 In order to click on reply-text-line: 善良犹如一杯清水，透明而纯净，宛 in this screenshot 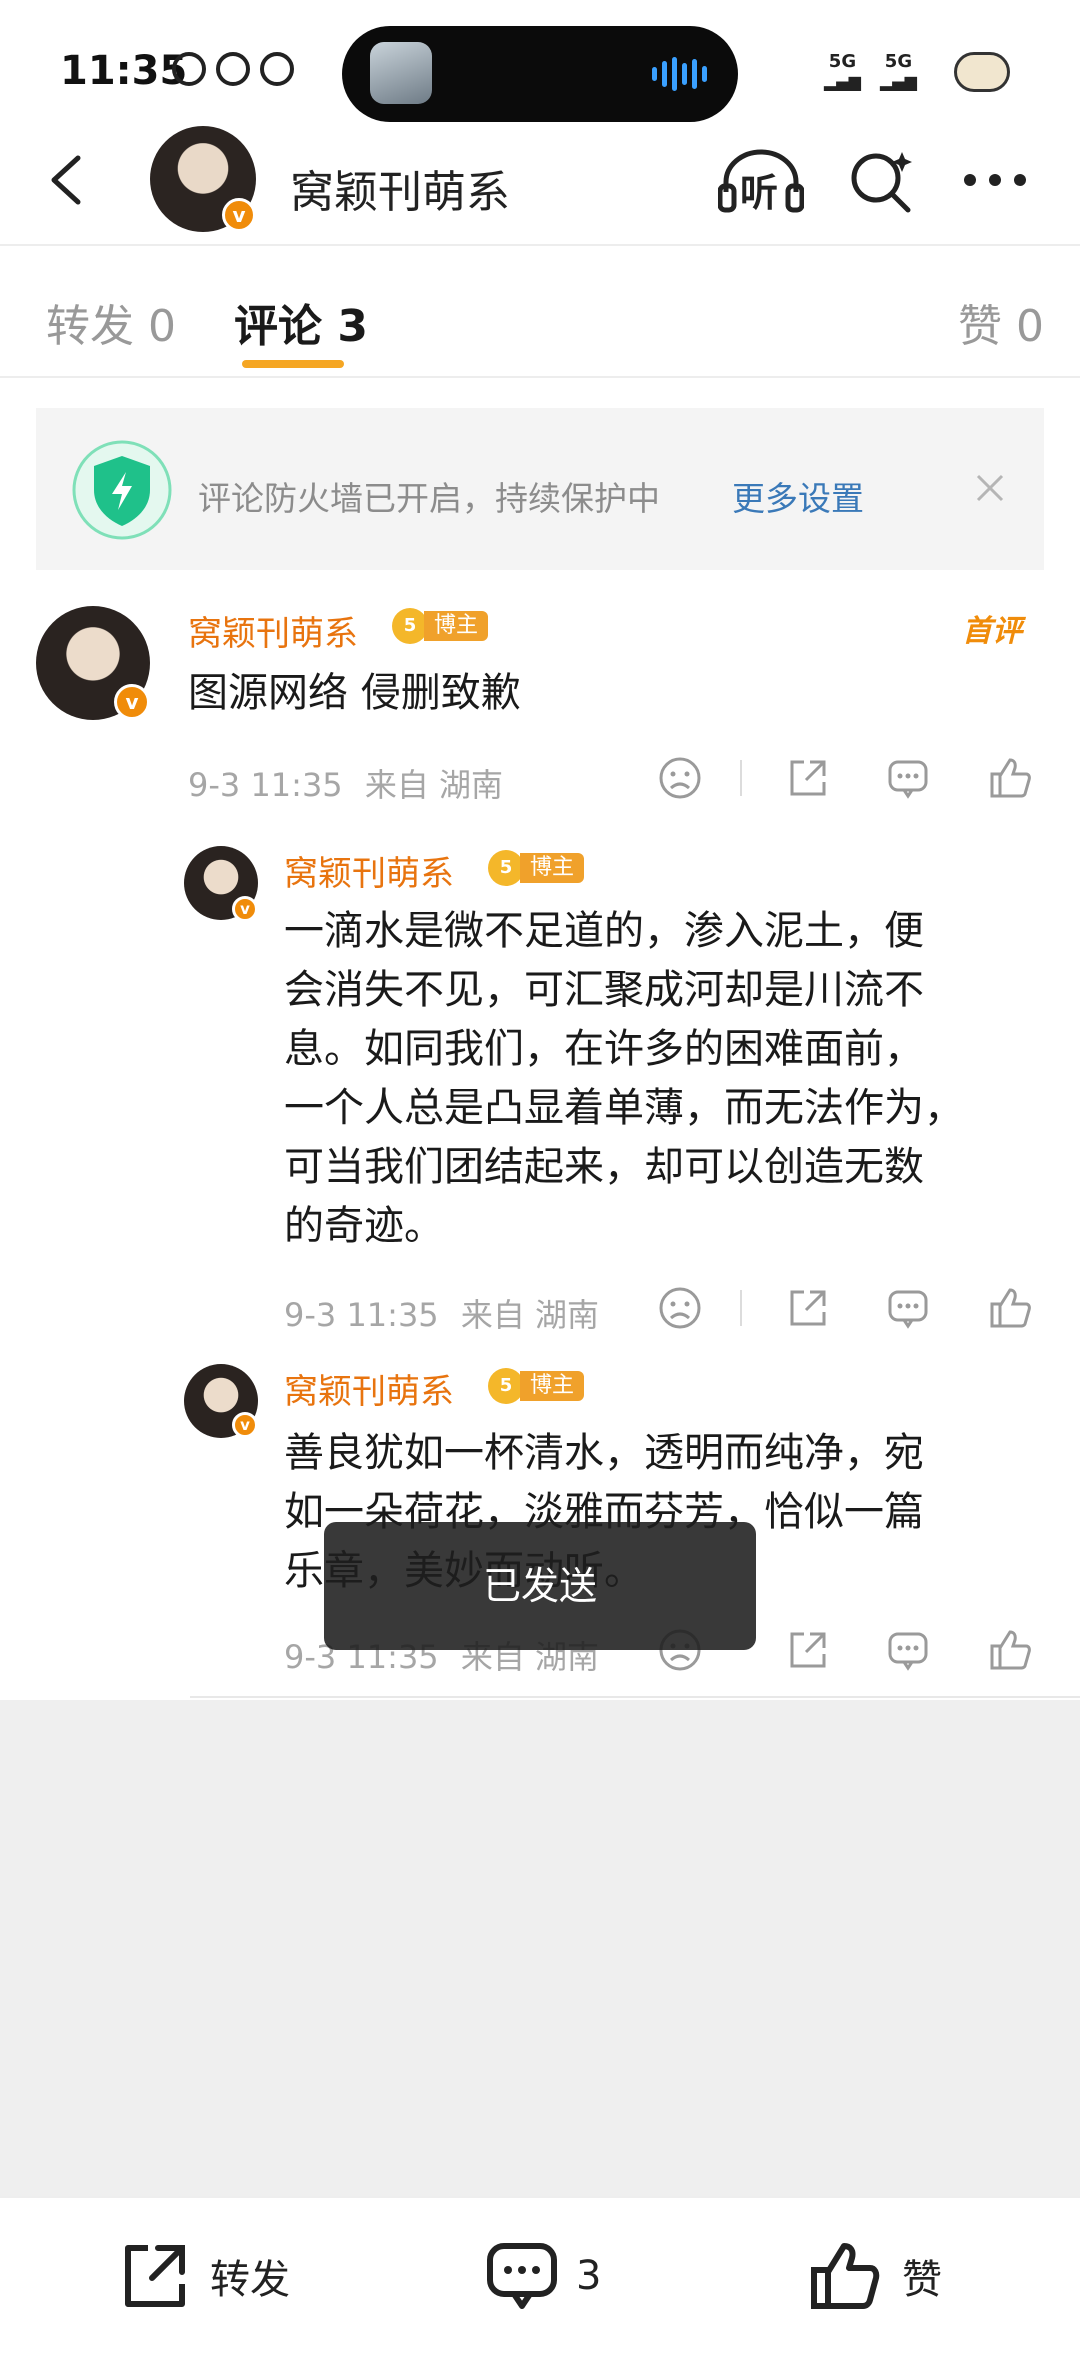, I will do `click(604, 1453)`.